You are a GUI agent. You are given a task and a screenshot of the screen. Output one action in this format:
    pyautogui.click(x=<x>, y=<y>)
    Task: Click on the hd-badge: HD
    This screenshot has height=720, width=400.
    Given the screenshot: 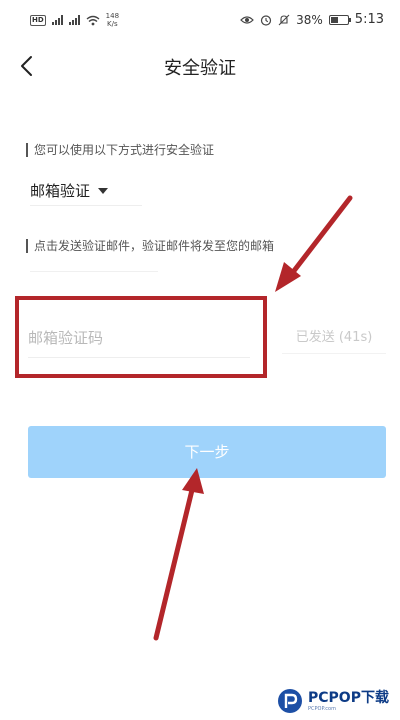 What is the action you would take?
    pyautogui.click(x=38, y=20)
    